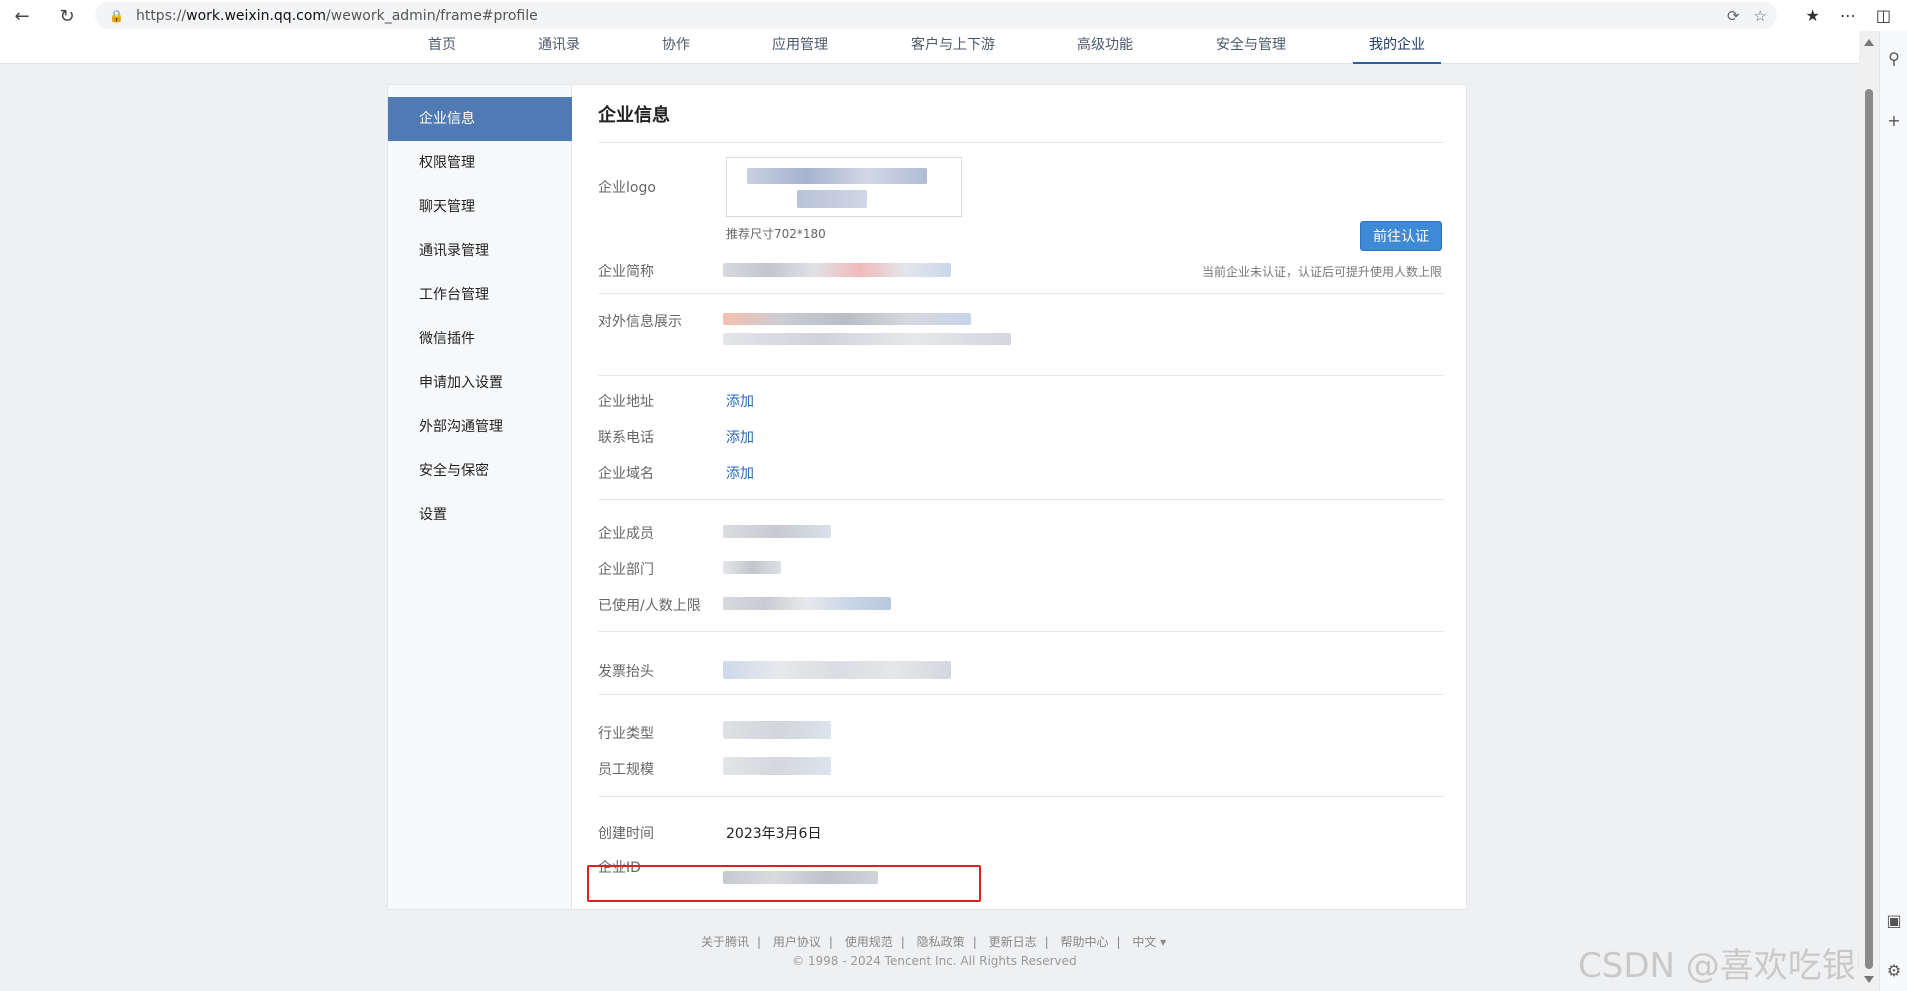 This screenshot has width=1907, height=991. I want to click on nav-home: 首页, so click(442, 49).